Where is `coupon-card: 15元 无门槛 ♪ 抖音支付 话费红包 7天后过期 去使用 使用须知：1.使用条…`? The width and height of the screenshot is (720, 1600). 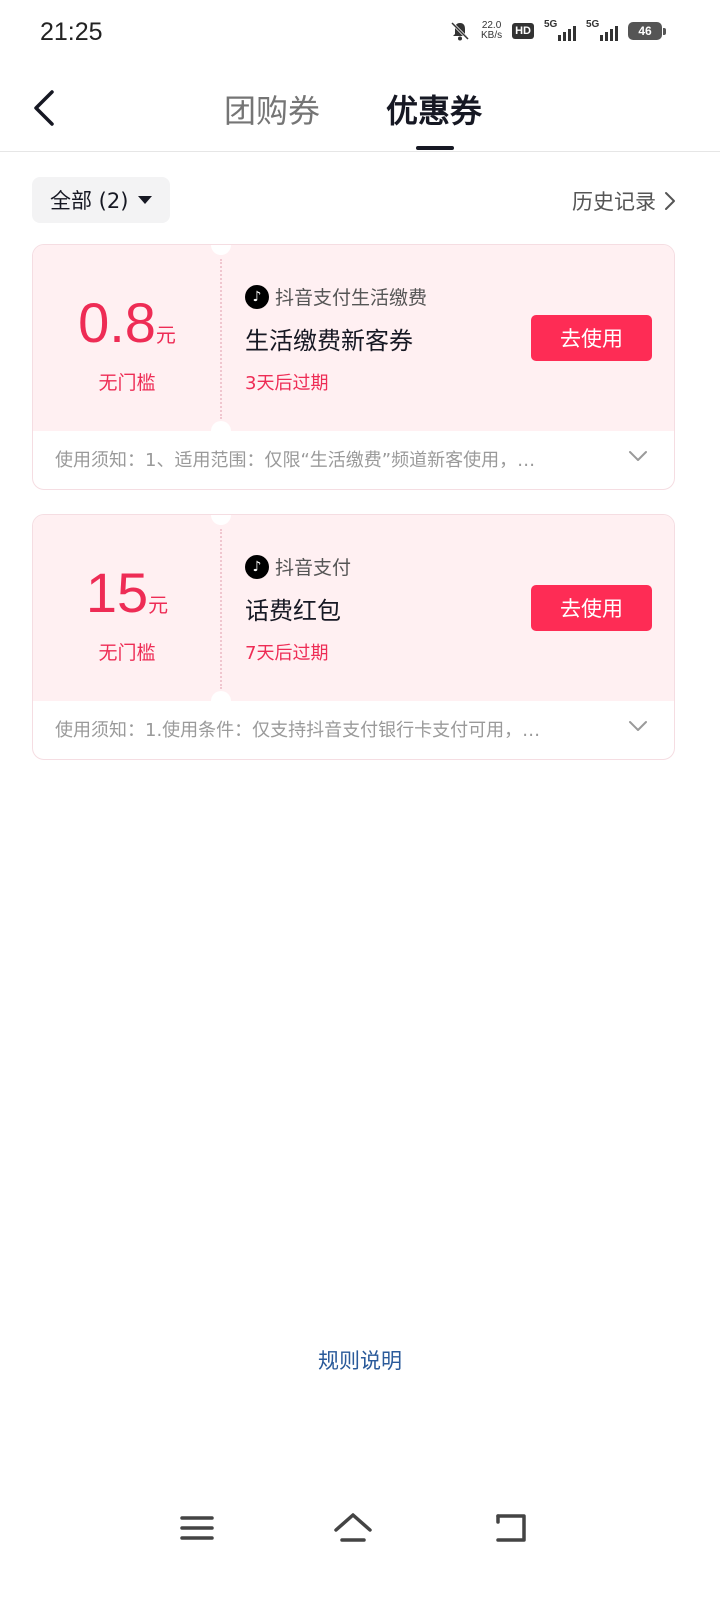 coupon-card: 15元 无门槛 ♪ 抖音支付 话费红包 7天后过期 去使用 使用须知：1.使用条… is located at coordinates (353, 637).